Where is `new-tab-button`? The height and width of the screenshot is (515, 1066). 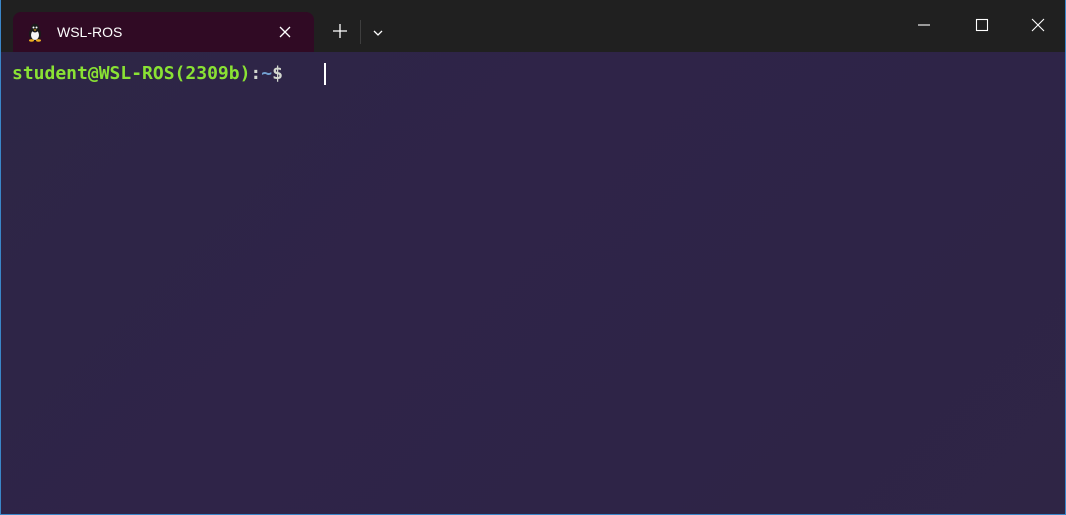 new-tab-button is located at coordinates (340, 33).